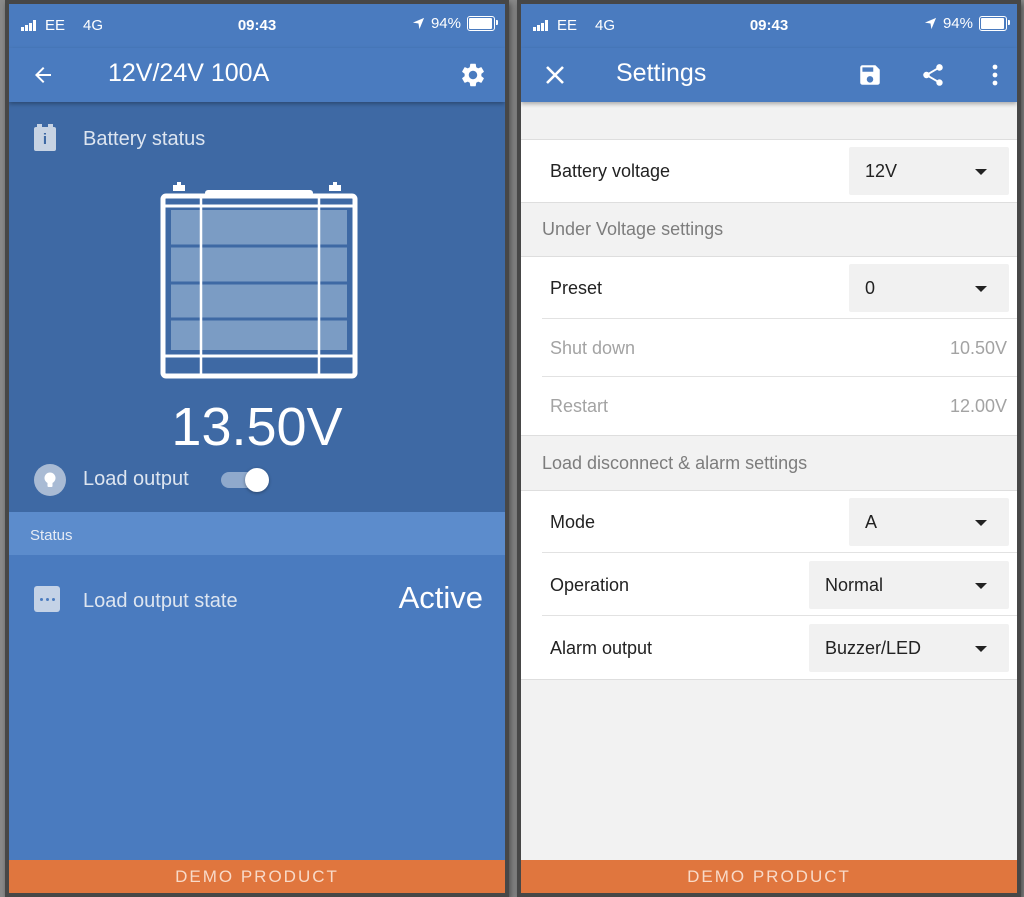  I want to click on close-icon, so click(555, 75).